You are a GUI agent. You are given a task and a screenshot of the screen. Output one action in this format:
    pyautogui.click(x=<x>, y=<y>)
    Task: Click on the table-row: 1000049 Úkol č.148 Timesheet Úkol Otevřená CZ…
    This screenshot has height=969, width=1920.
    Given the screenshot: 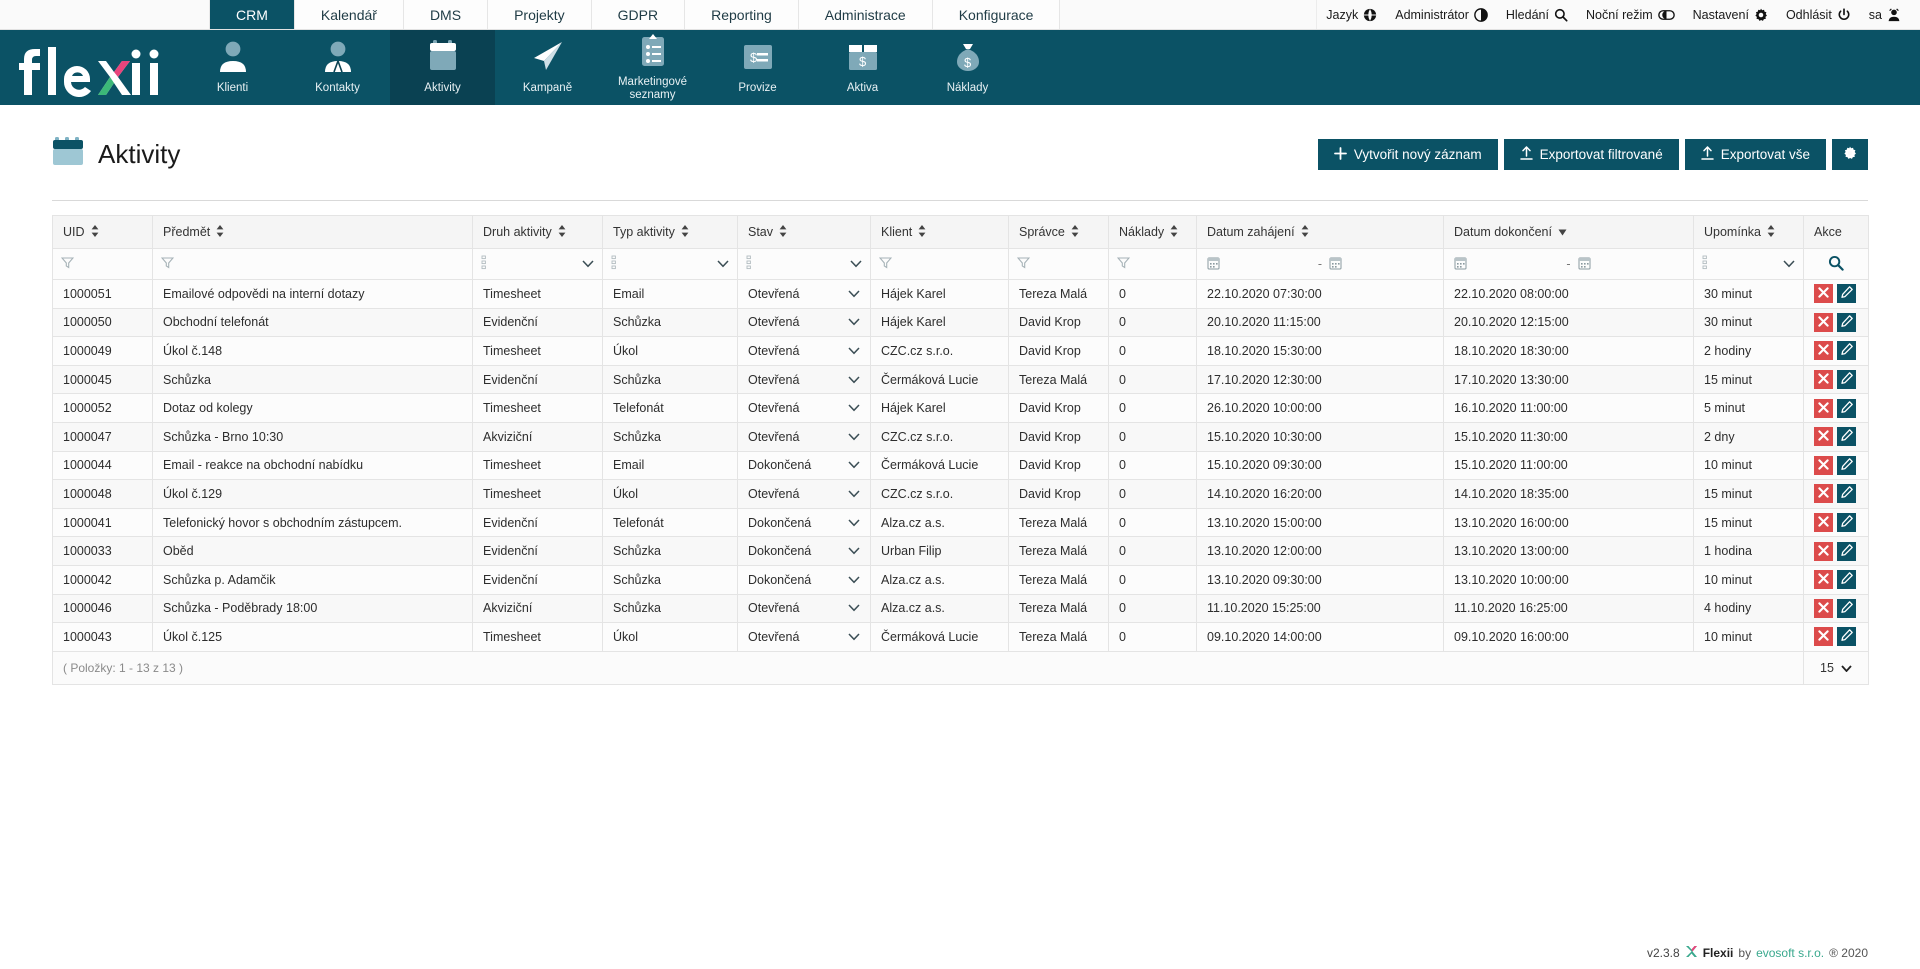 What is the action you would take?
    pyautogui.click(x=960, y=351)
    